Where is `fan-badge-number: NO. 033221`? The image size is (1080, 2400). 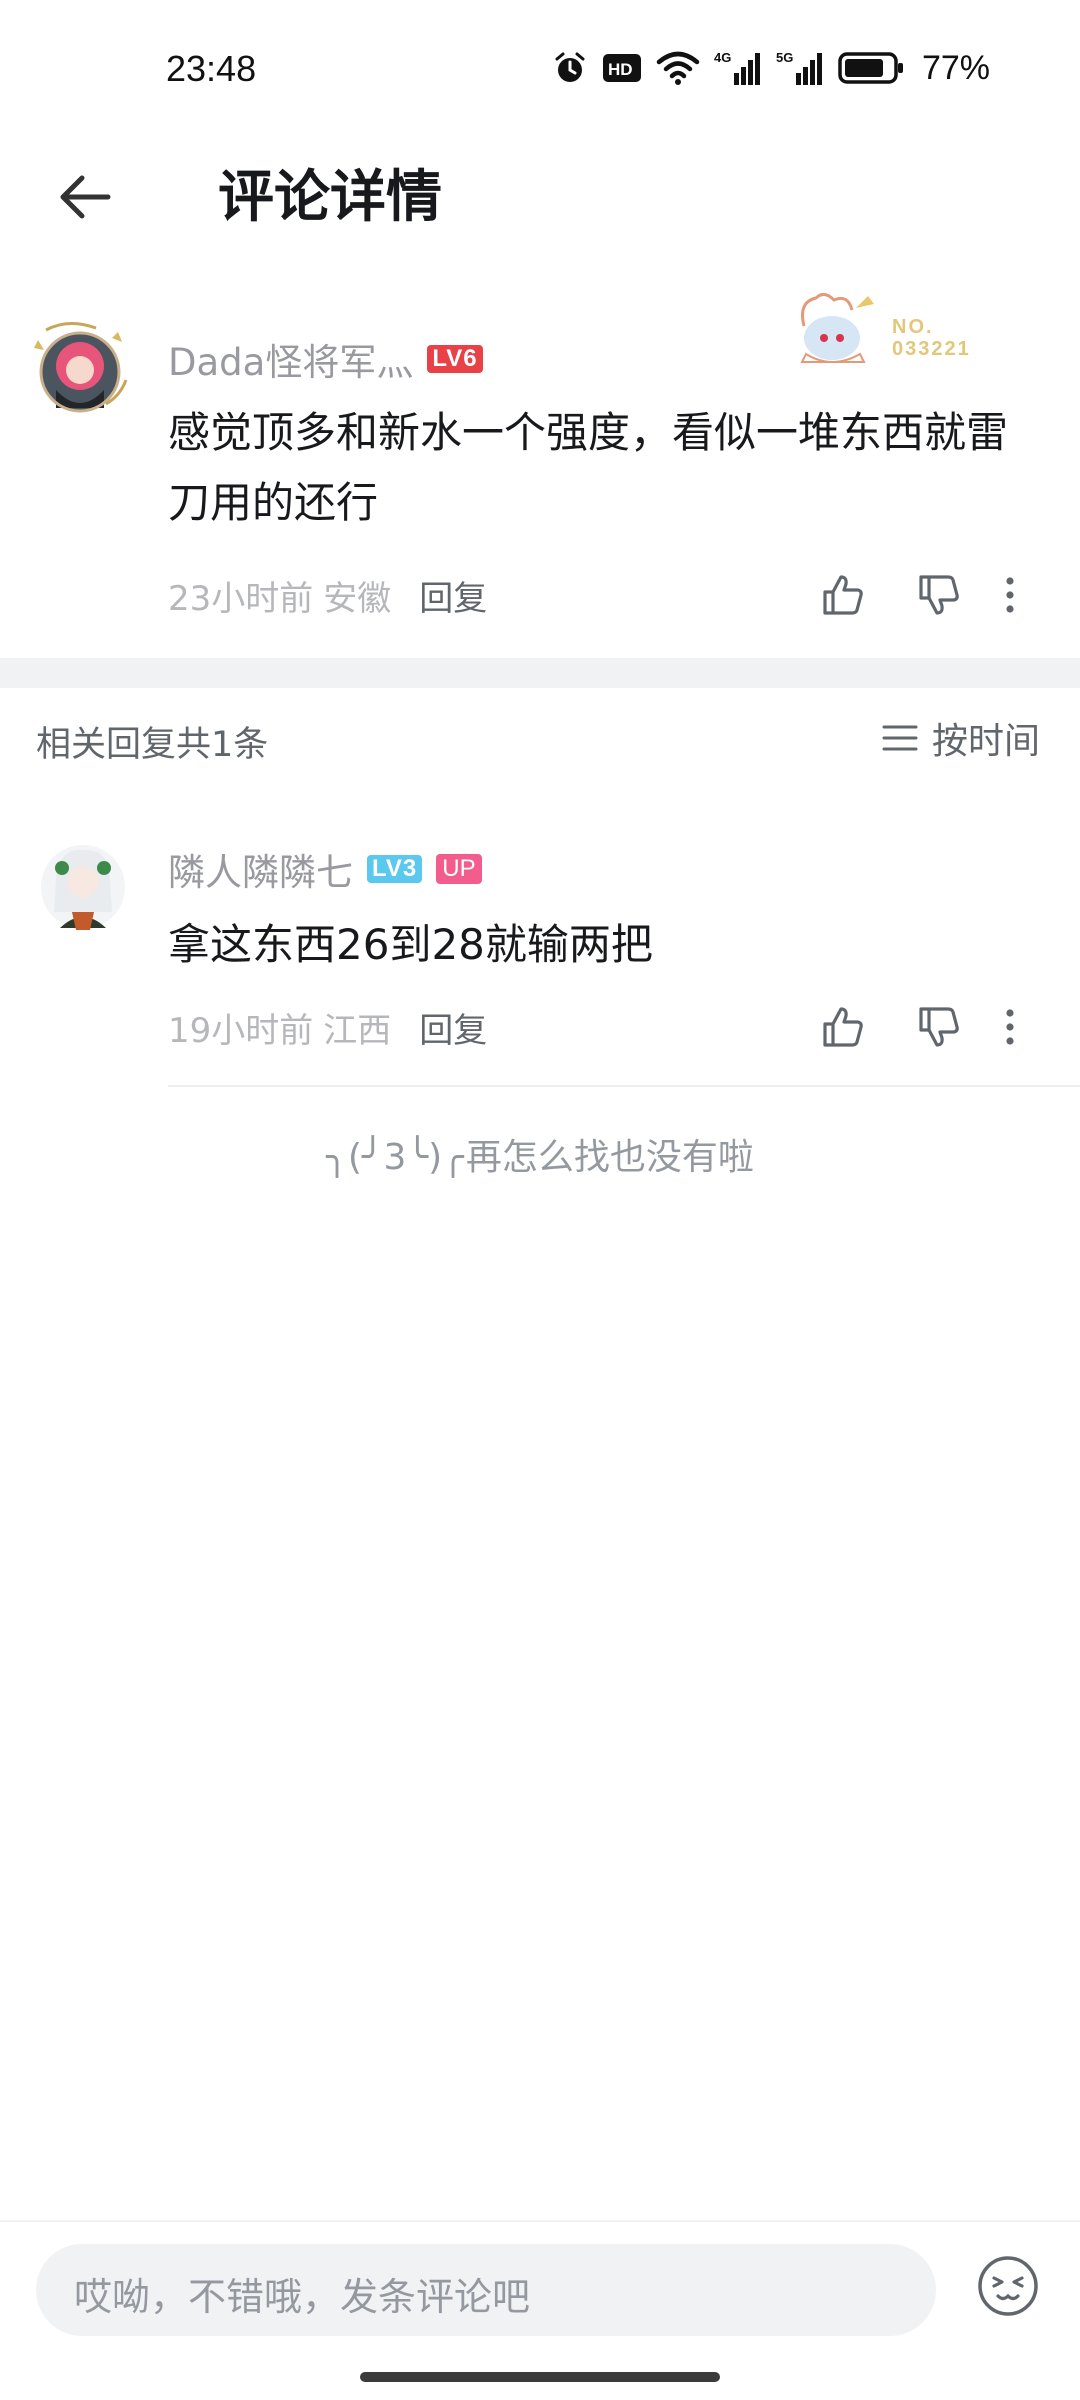 fan-badge-number: NO. 033221 is located at coordinates (931, 338).